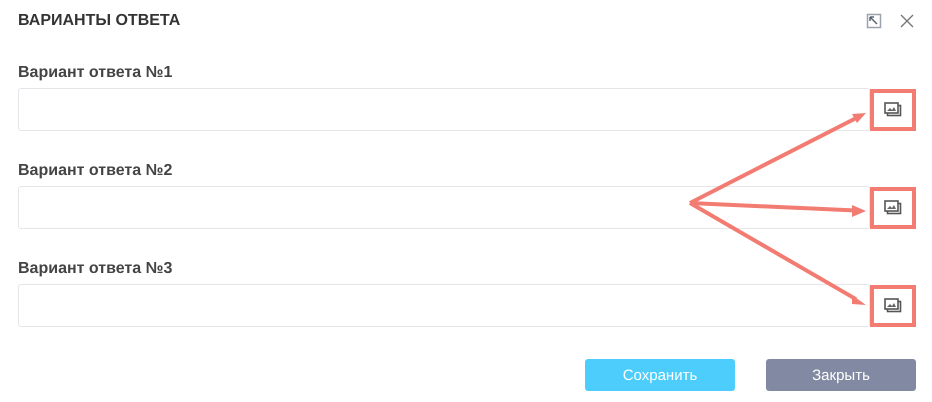  What do you see at coordinates (99, 21) in the screenshot?
I see `dialog-title: ВАРИАНТЫ ОТВЕТА` at bounding box center [99, 21].